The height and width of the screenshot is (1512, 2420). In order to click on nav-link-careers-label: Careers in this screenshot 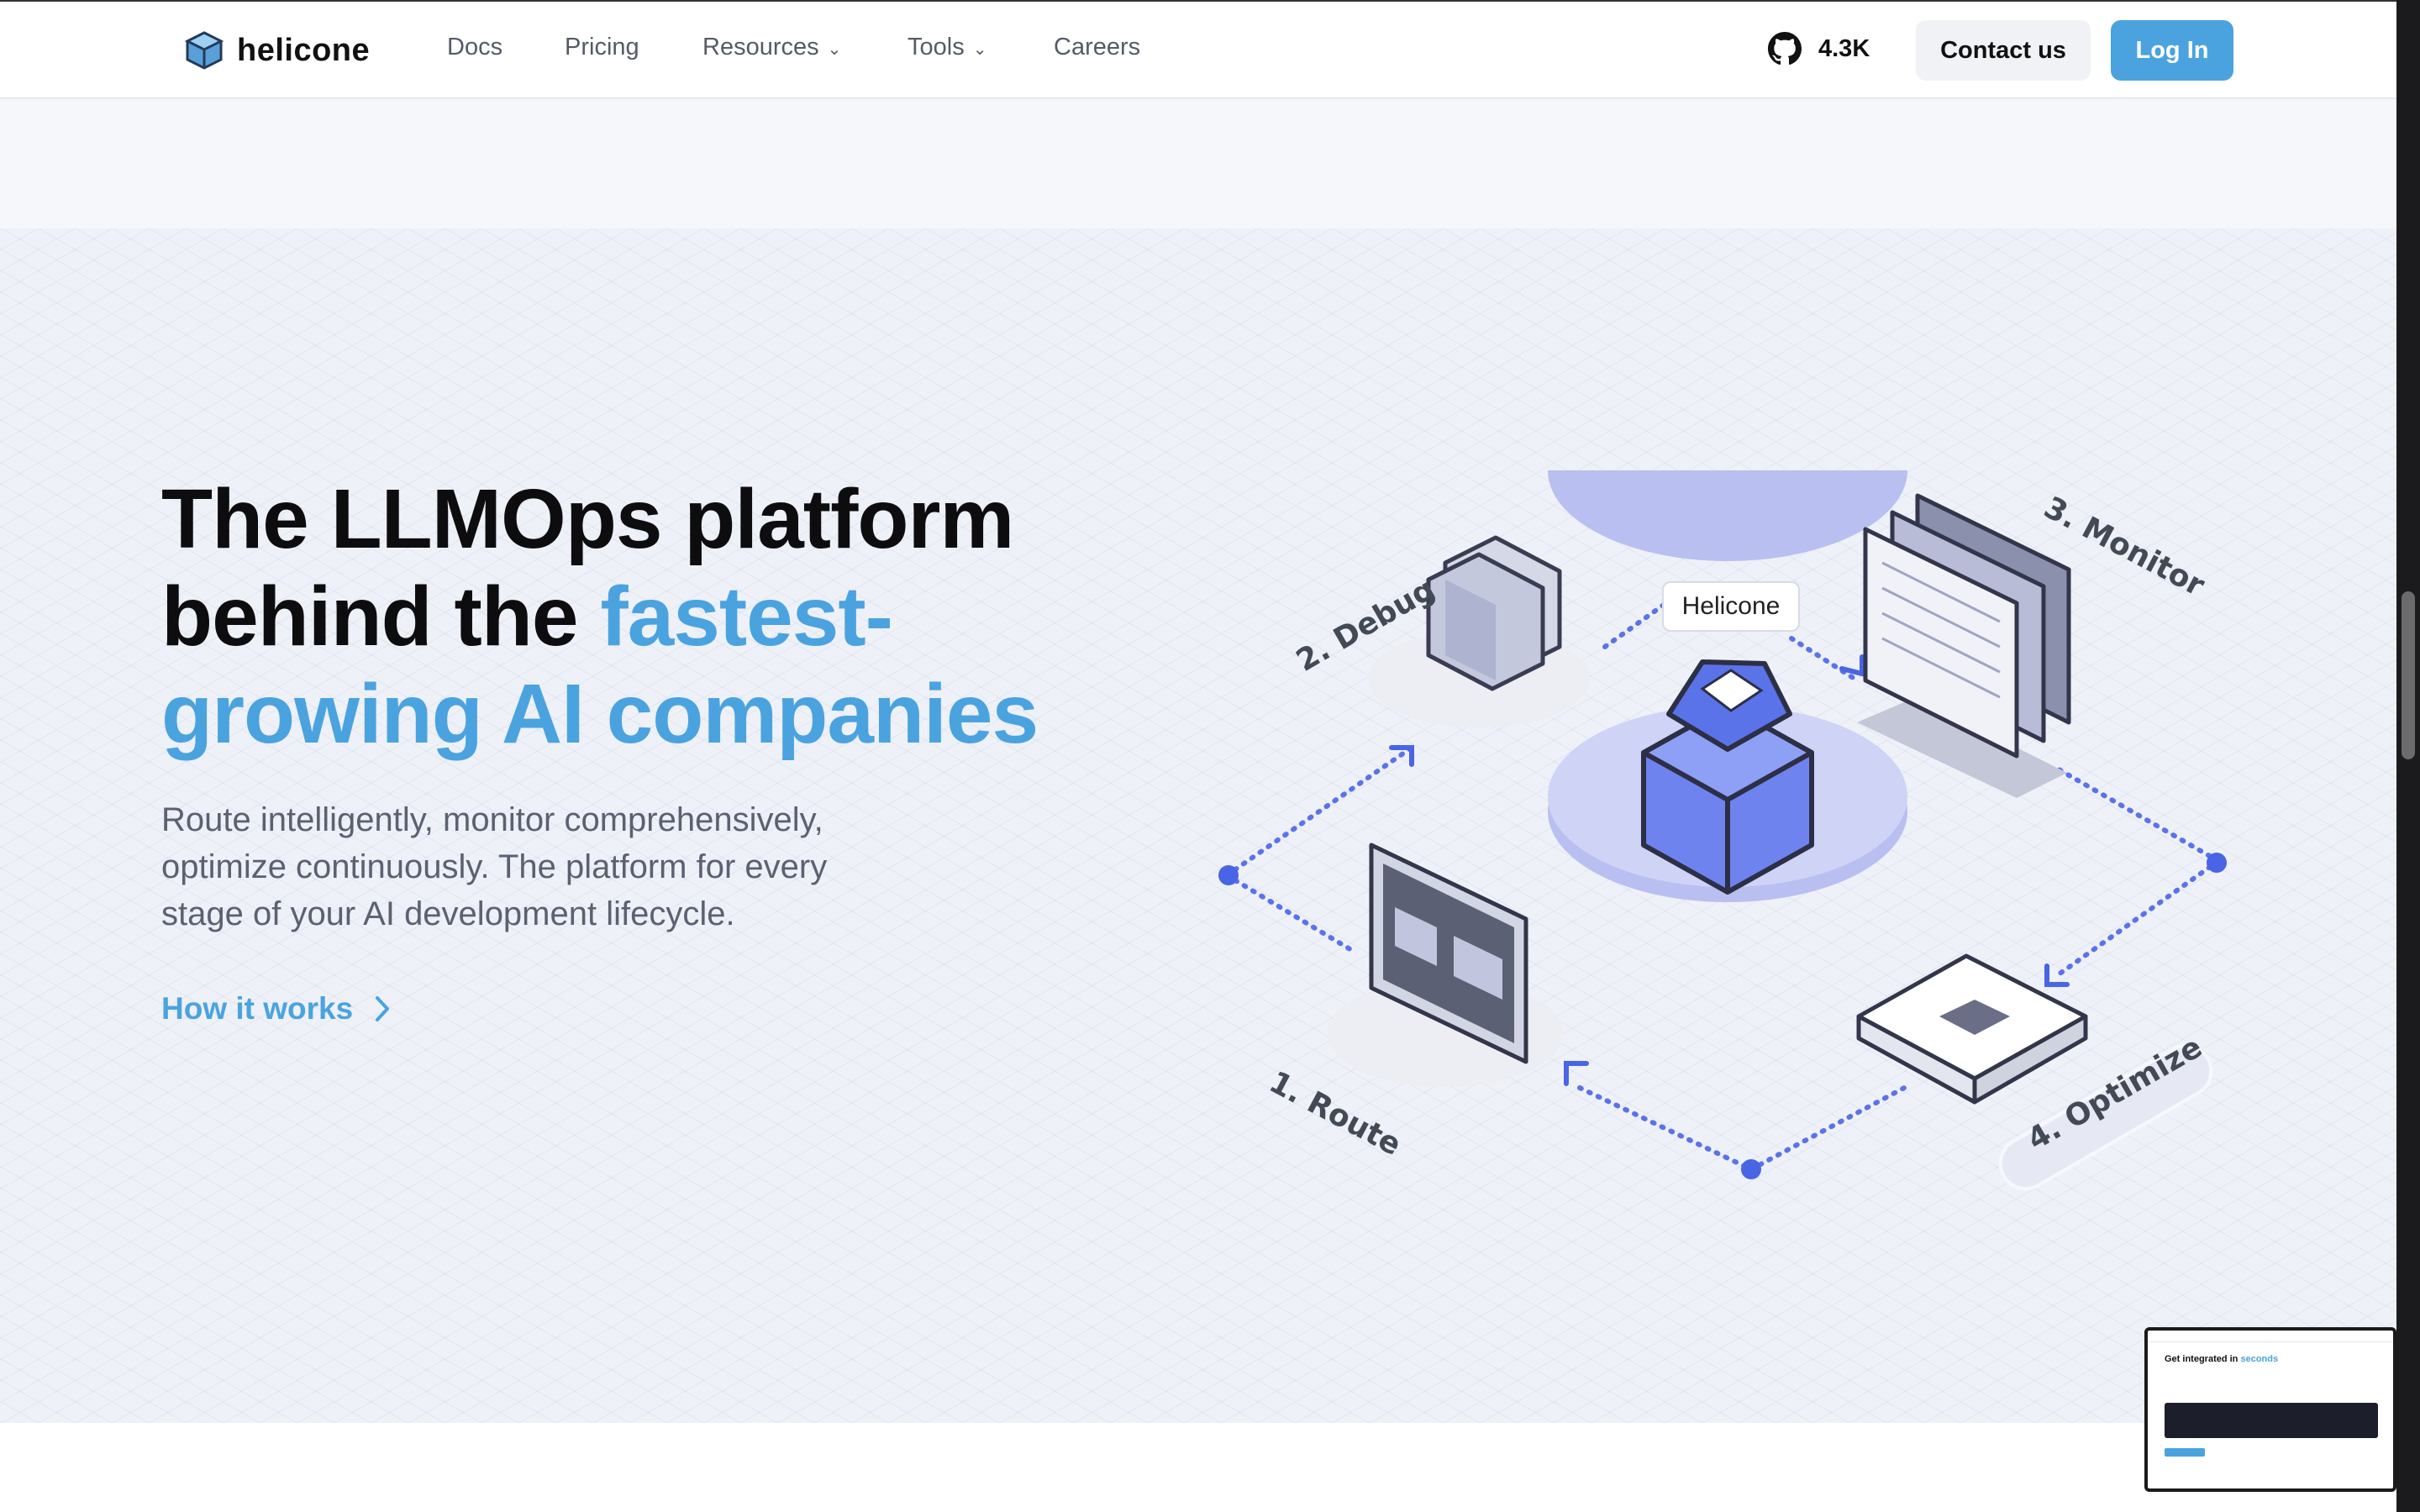, I will do `click(1097, 47)`.